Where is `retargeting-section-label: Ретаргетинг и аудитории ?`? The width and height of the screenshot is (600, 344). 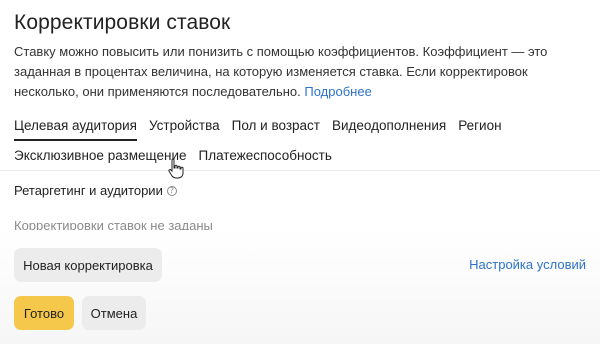 retargeting-section-label: Ретаргетинг и аудитории ? is located at coordinates (95, 190).